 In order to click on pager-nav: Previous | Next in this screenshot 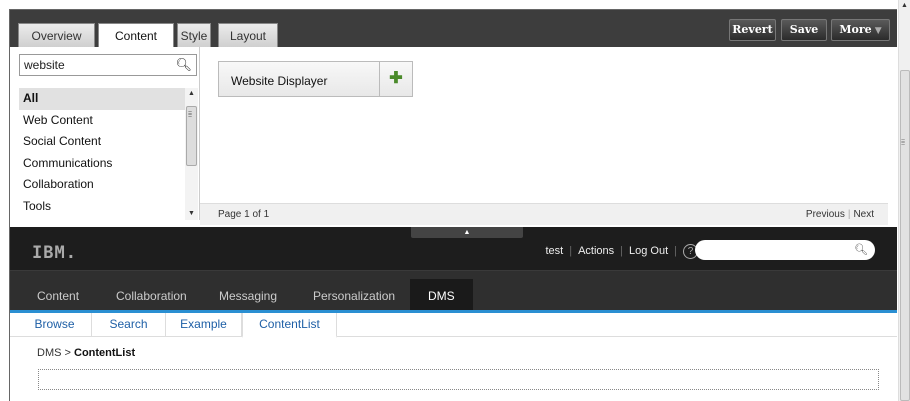, I will do `click(840, 214)`.